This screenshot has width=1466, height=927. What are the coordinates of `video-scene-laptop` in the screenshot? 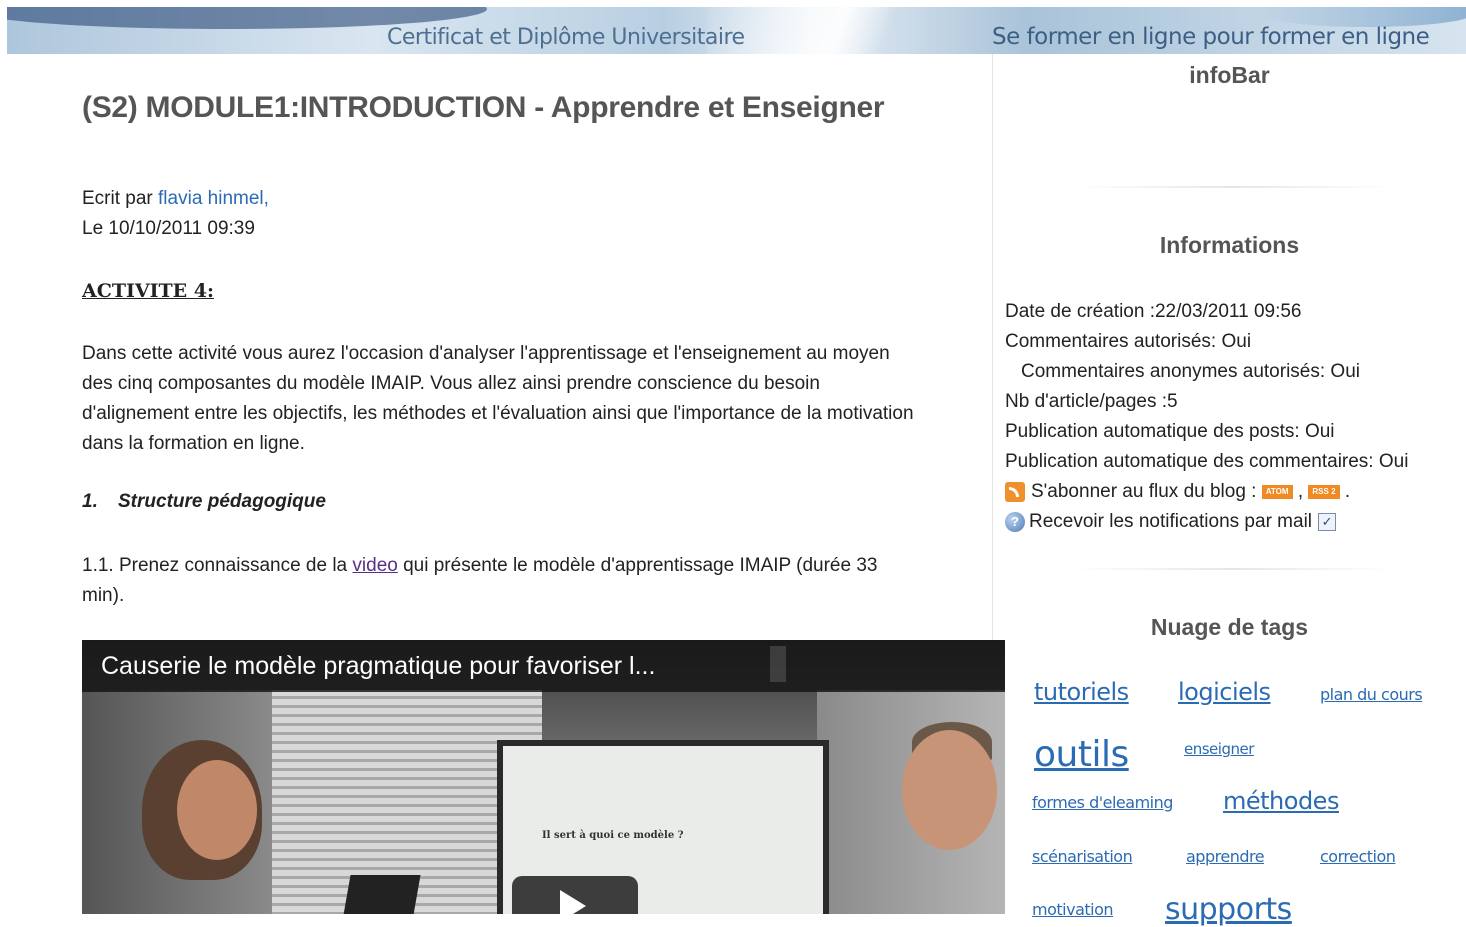 It's located at (382, 894).